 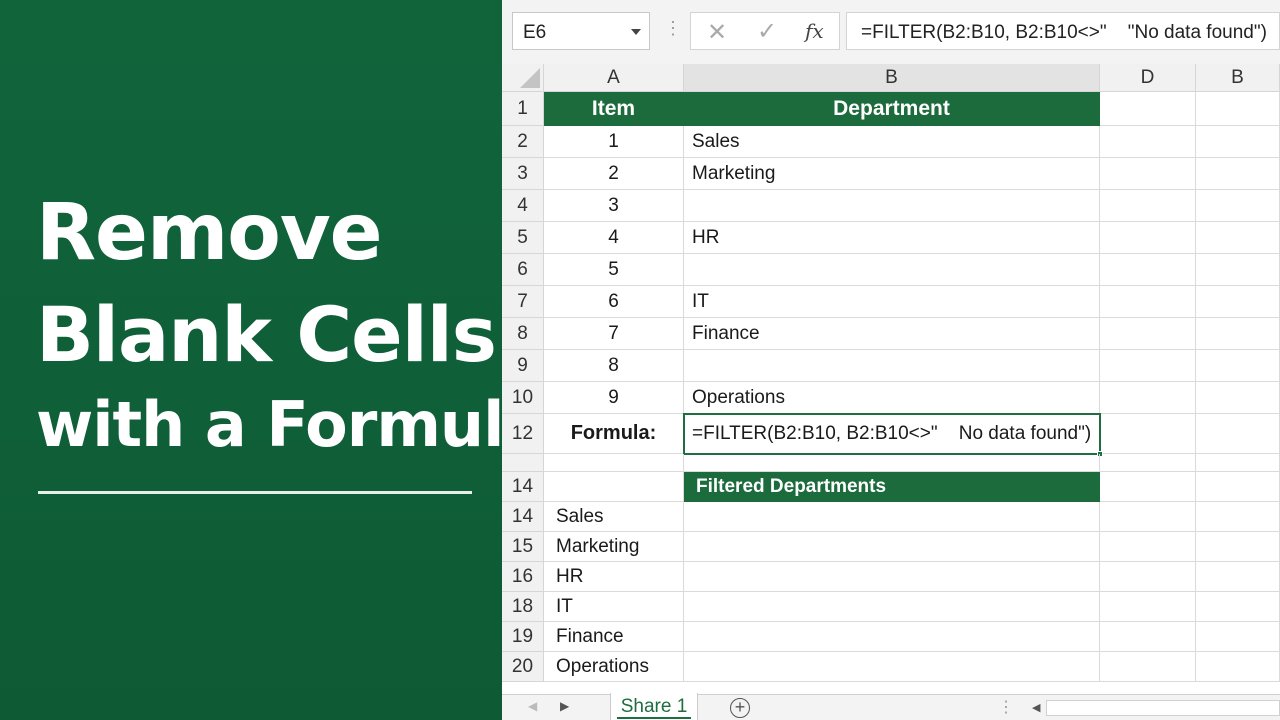 What do you see at coordinates (614, 302) in the screenshot?
I see `cell-a: 6` at bounding box center [614, 302].